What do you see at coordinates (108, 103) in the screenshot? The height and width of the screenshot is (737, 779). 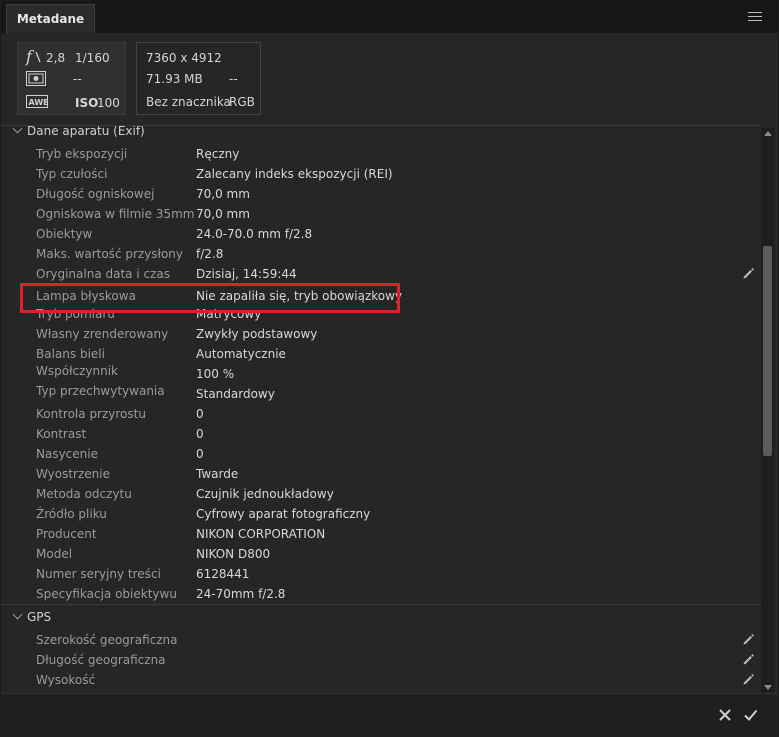 I see `iso-value: 100` at bounding box center [108, 103].